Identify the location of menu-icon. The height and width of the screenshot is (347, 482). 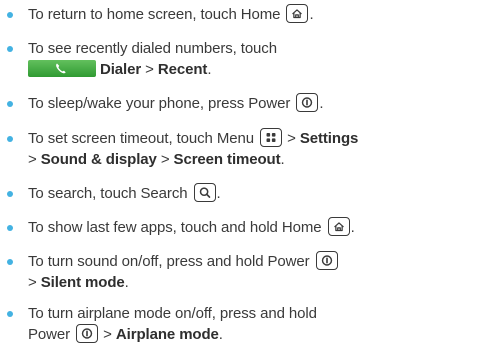
(271, 137).